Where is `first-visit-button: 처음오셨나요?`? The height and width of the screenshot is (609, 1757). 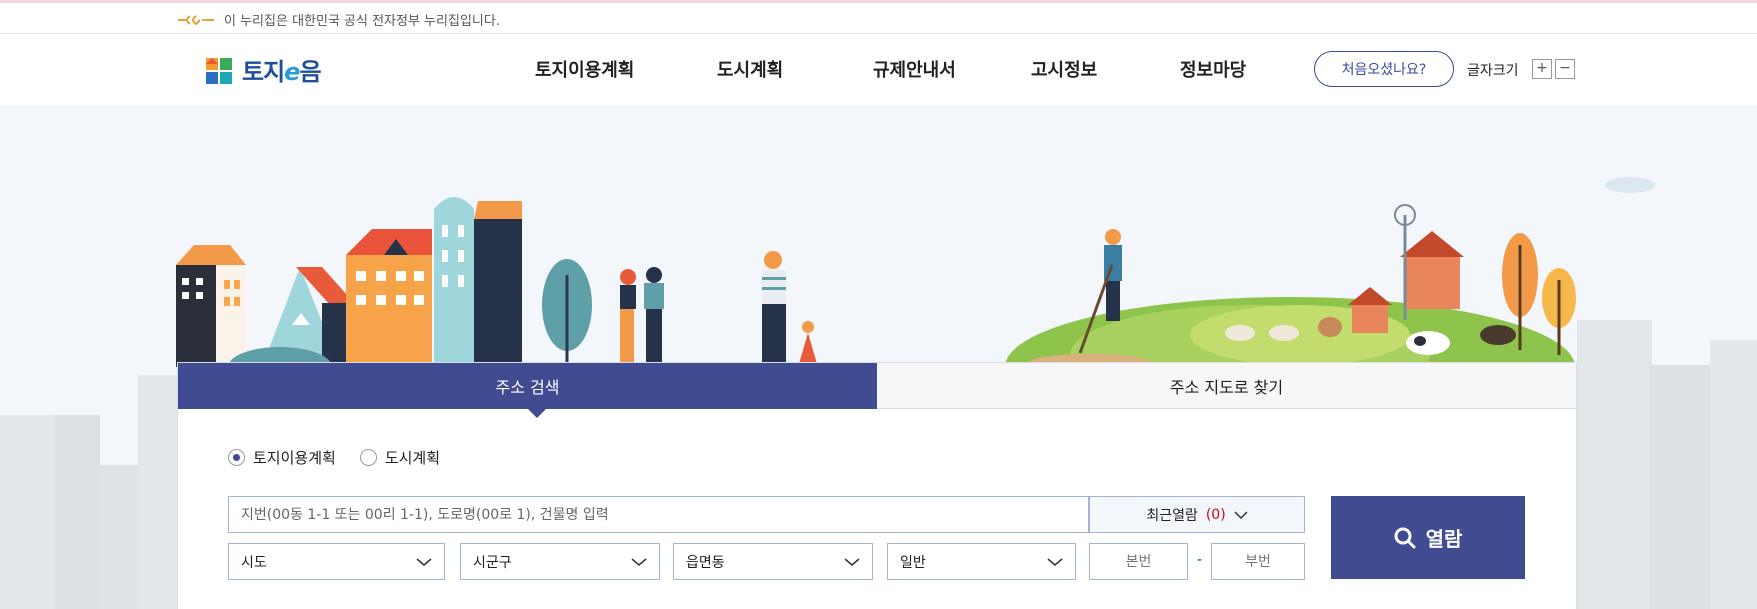
first-visit-button: 처음오셨나요? is located at coordinates (1384, 69).